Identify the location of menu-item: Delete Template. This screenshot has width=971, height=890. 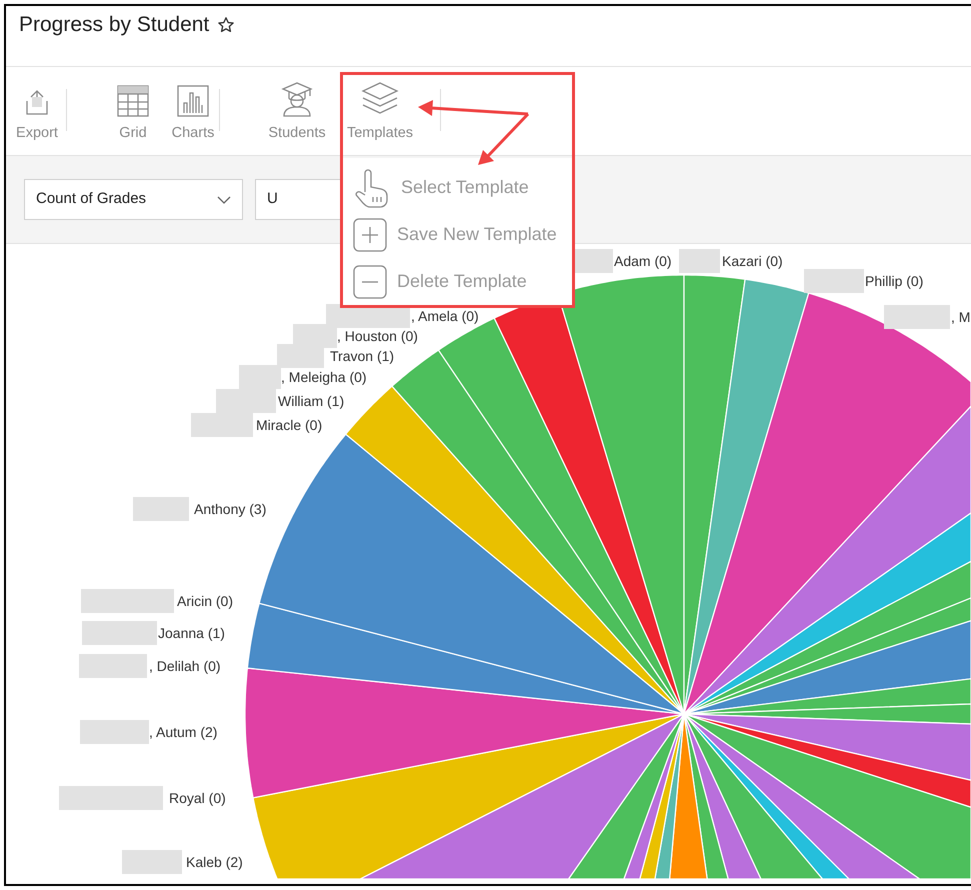
(457, 281).